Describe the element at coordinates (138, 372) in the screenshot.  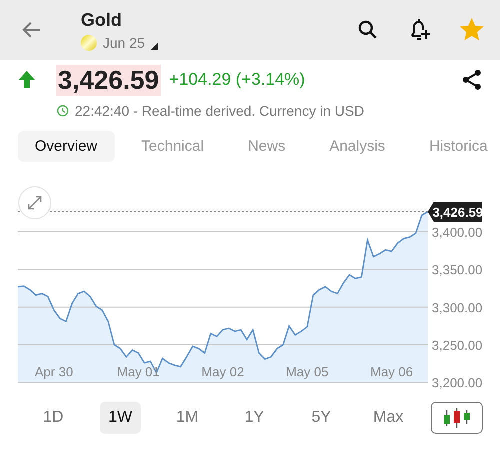
I see `axis-label: May 01` at that location.